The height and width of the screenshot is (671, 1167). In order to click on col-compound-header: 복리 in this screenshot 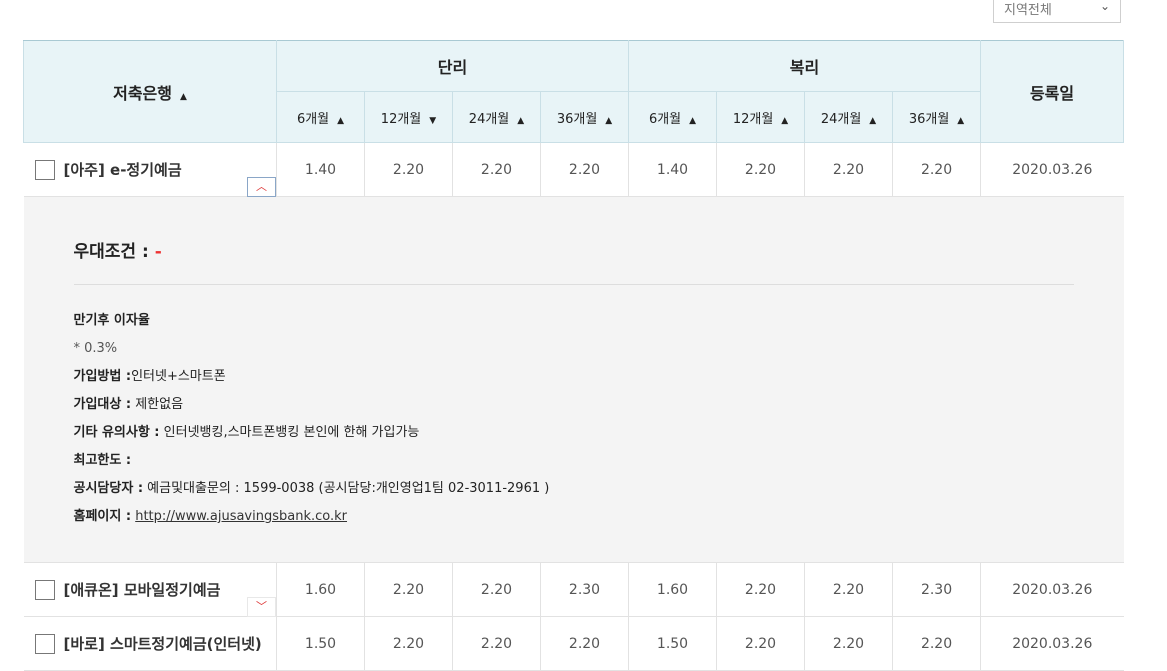, I will do `click(805, 66)`.